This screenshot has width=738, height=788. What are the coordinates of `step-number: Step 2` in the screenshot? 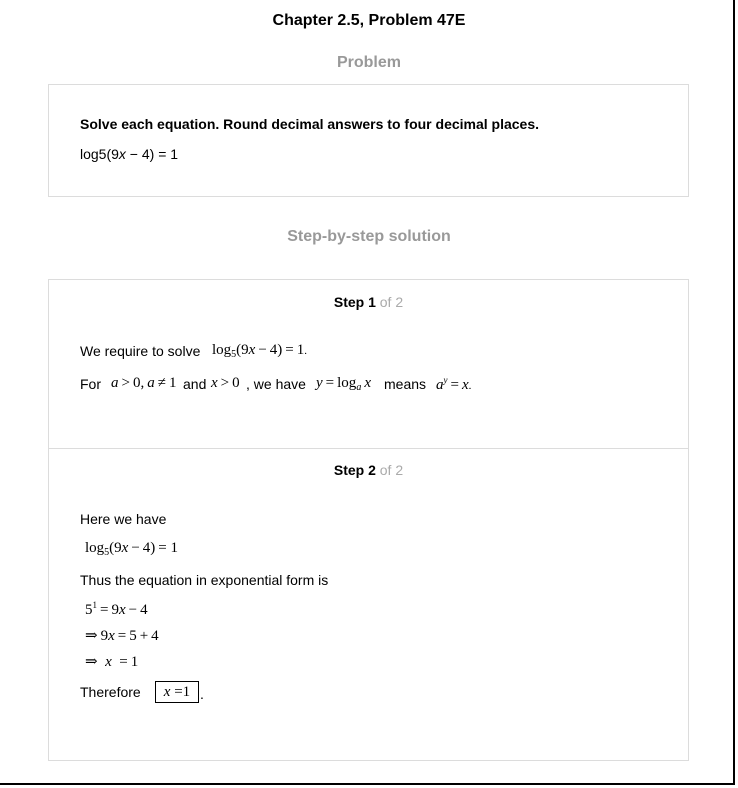 It's located at (354, 470).